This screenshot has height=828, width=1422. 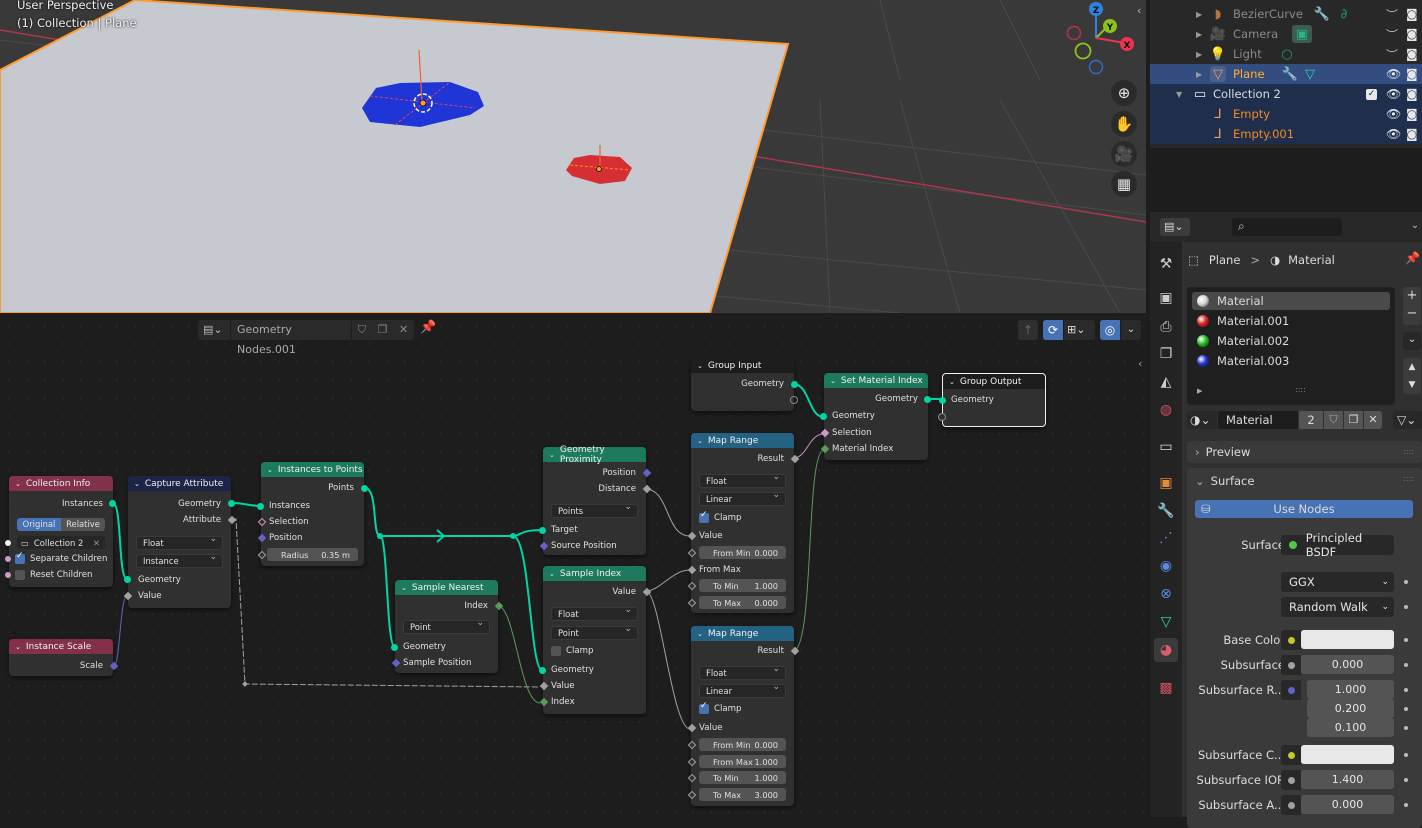 I want to click on target-element-dropdown: Points, so click(x=594, y=510).